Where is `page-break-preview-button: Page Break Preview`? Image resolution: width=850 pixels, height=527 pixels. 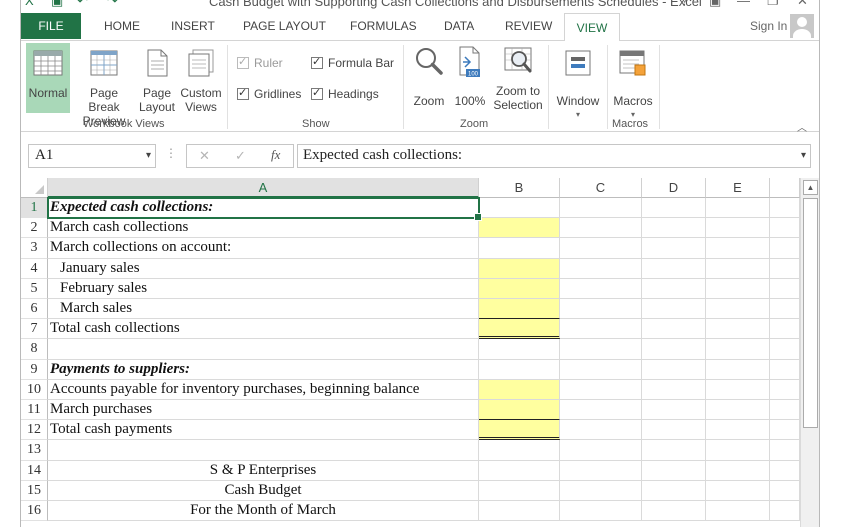 page-break-preview-button: Page Break Preview is located at coordinates (104, 85).